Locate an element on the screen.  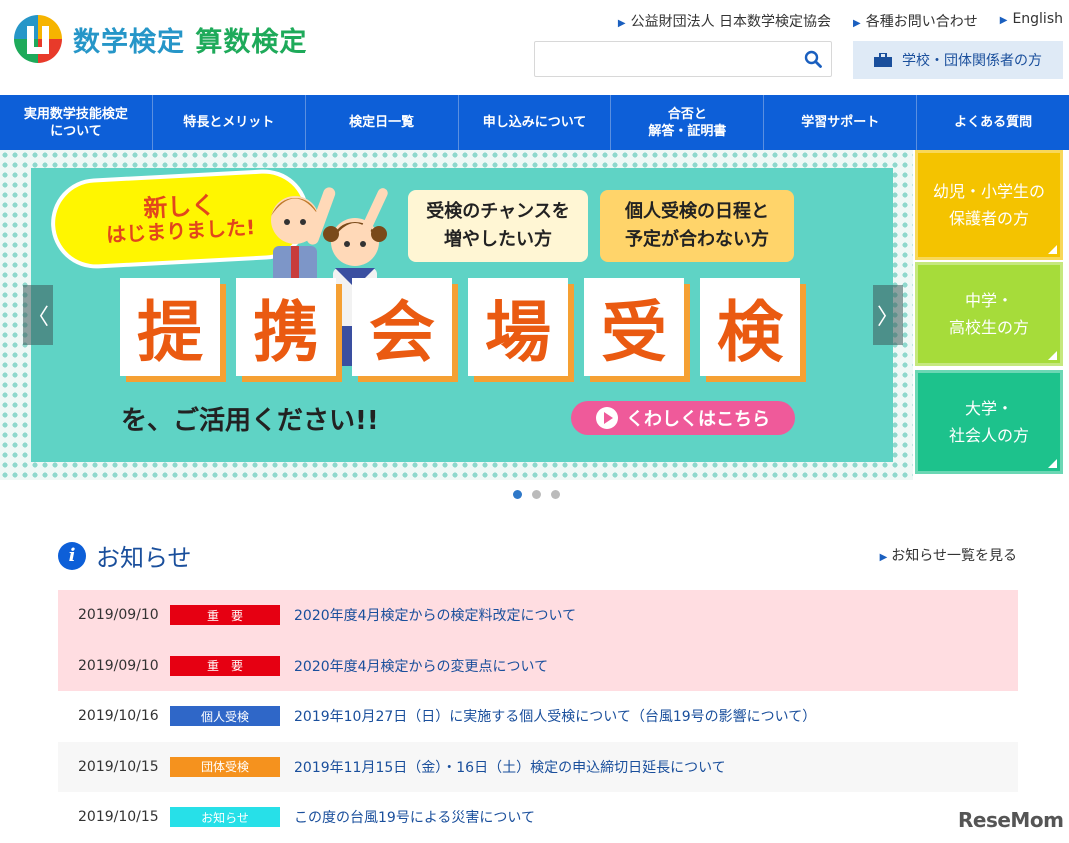
news-date: 2019/10/16 is located at coordinates (118, 716).